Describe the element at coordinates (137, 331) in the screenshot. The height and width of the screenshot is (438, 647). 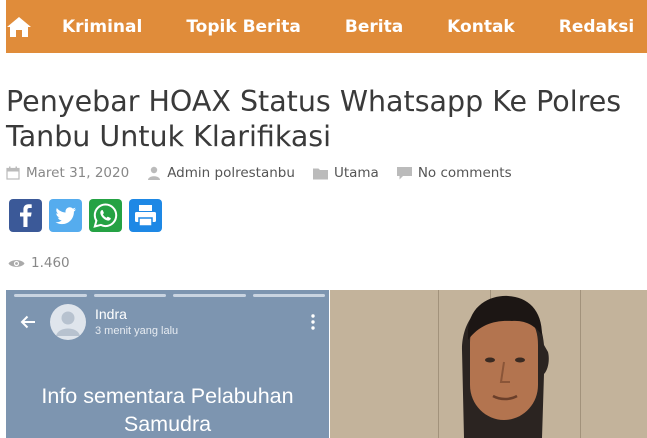
I see `story-time: 3 menit yang lalu` at that location.